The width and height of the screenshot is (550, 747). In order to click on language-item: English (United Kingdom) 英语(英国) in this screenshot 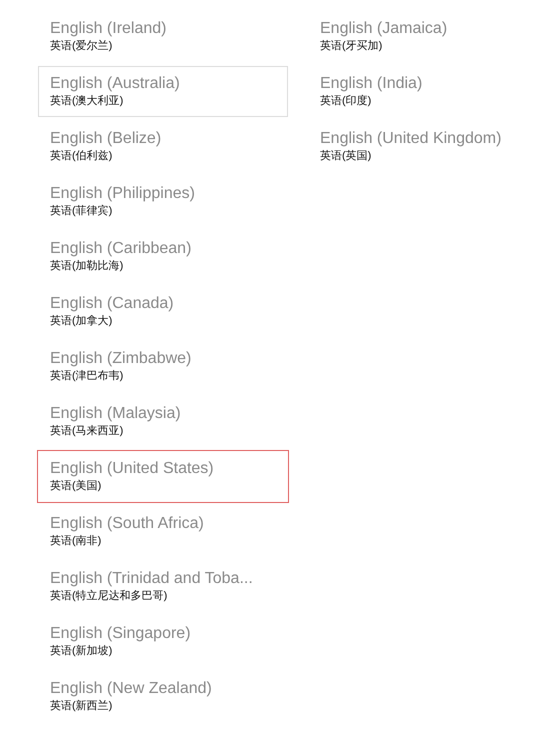, I will do `click(429, 146)`.